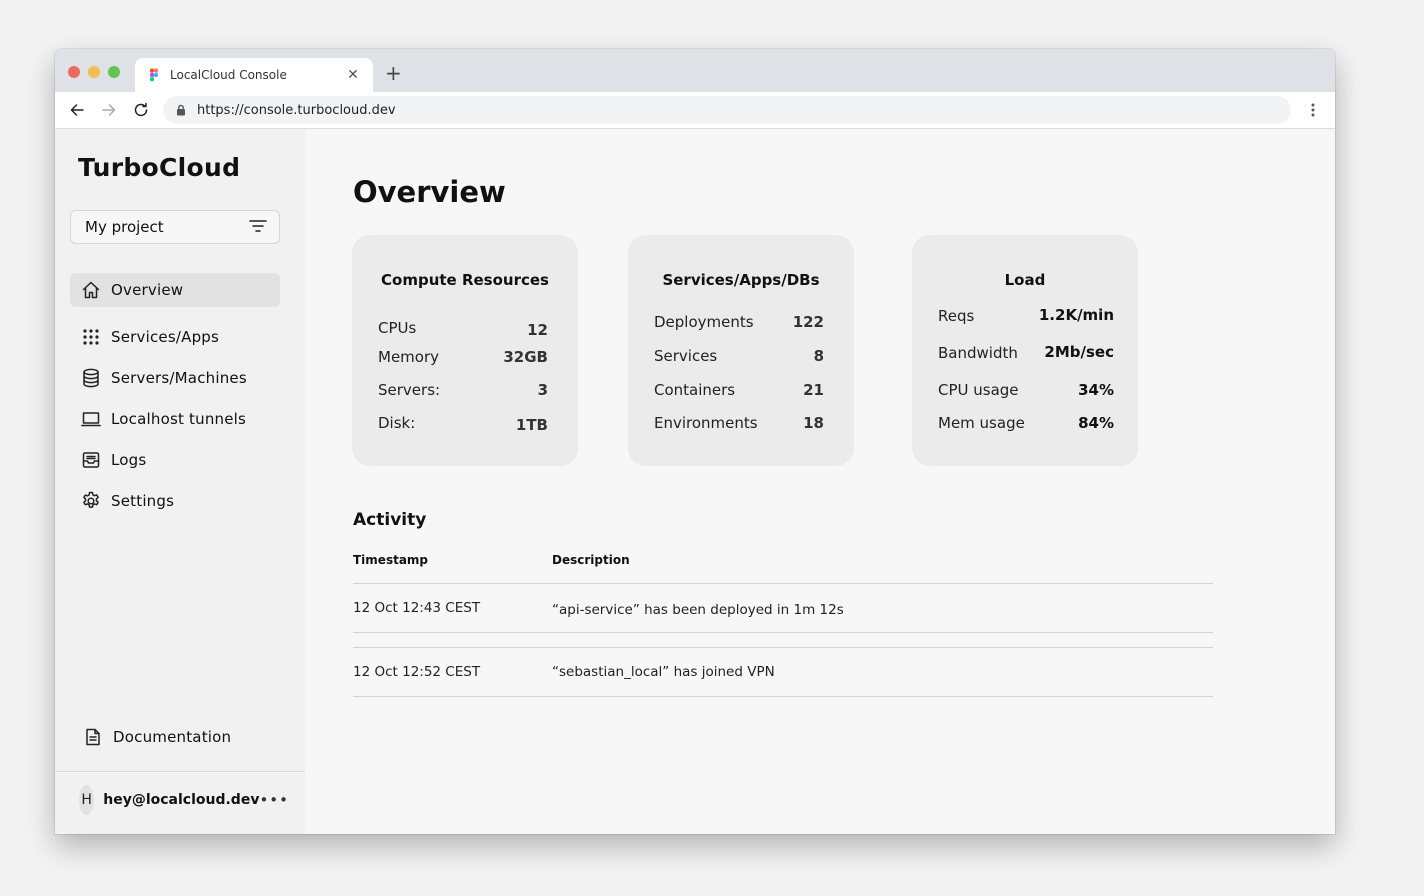  Describe the element at coordinates (956, 316) in the screenshot. I see `metric-label: Reqs` at that location.